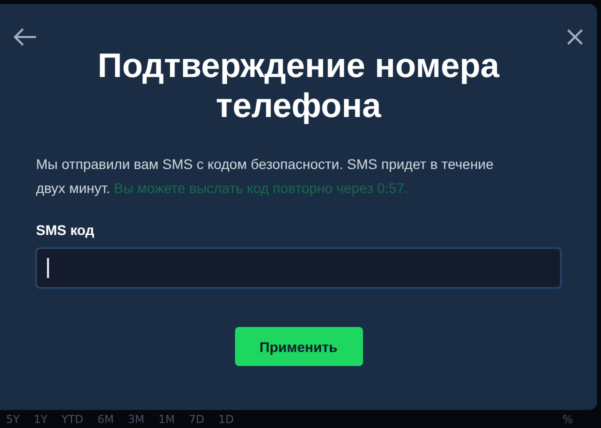 This screenshot has height=428, width=601. I want to click on percent-toggle: %, so click(567, 419).